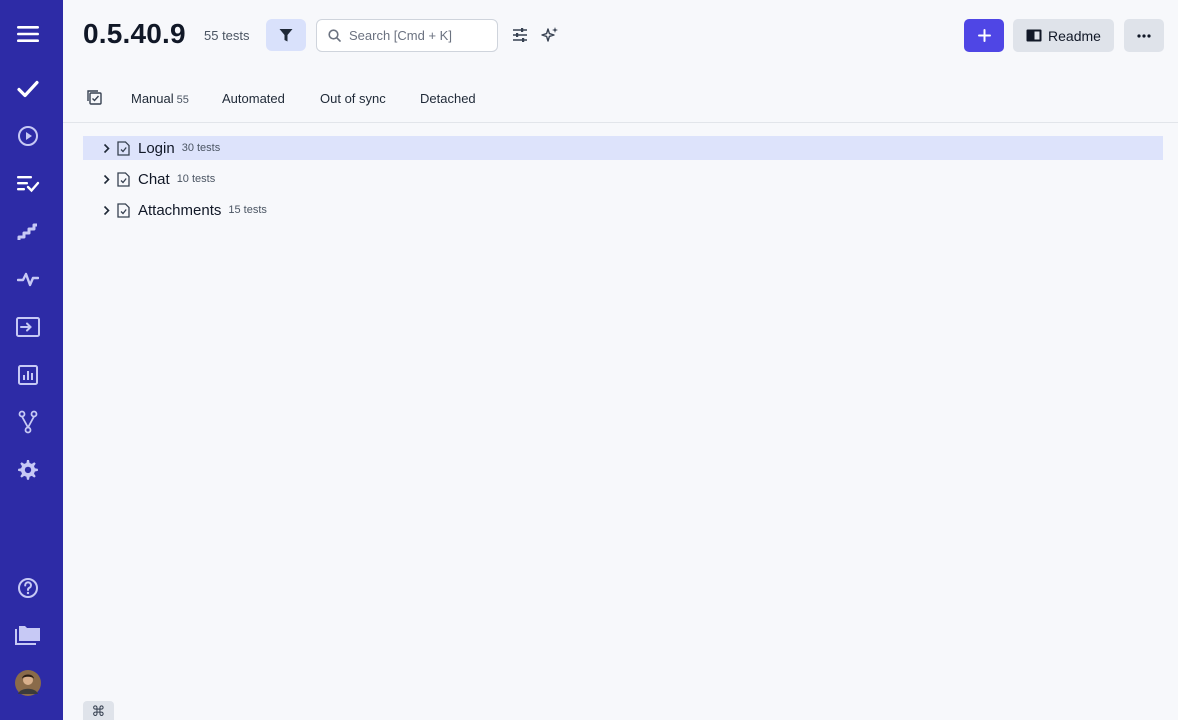 The width and height of the screenshot is (1178, 720). I want to click on search-box, so click(407, 35).